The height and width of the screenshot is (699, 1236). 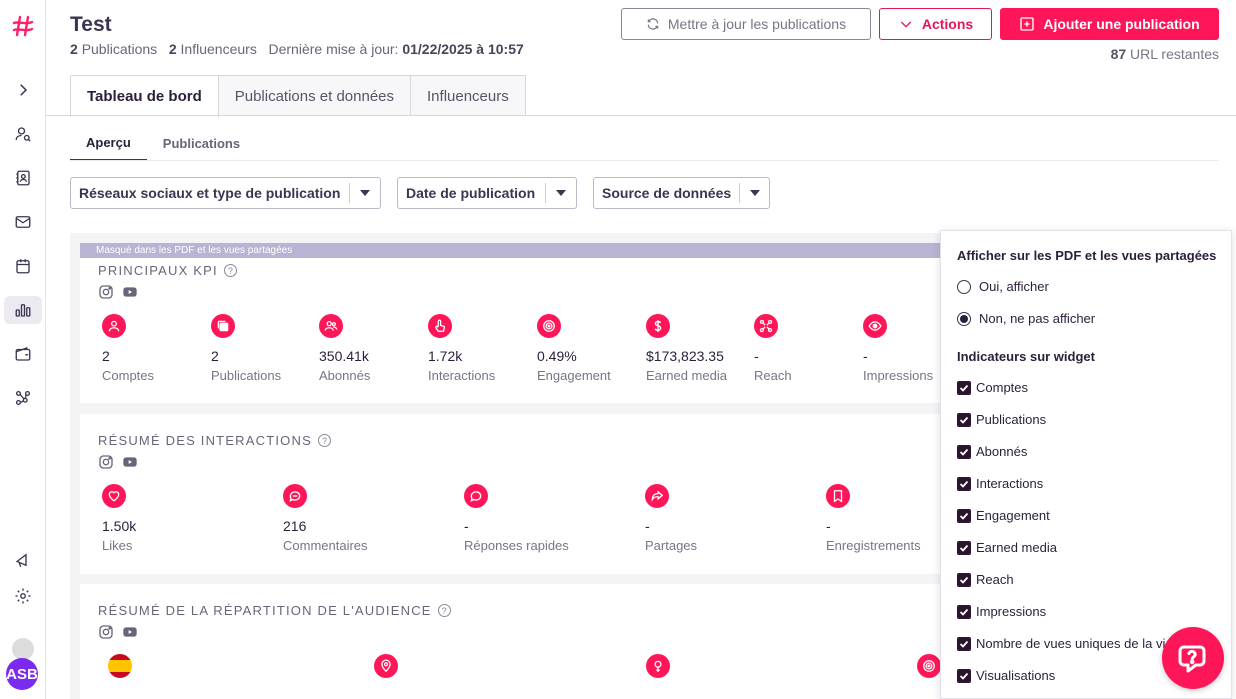 I want to click on mail-icon, so click(x=23, y=222).